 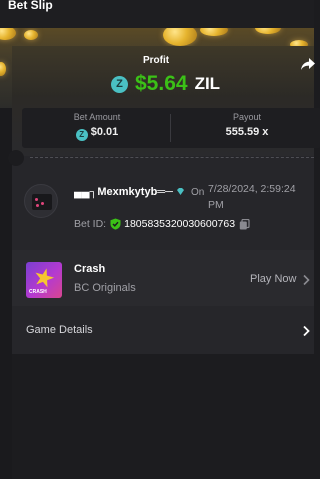 I want to click on bet-amount-value-row: Z $0.01, so click(x=97, y=133).